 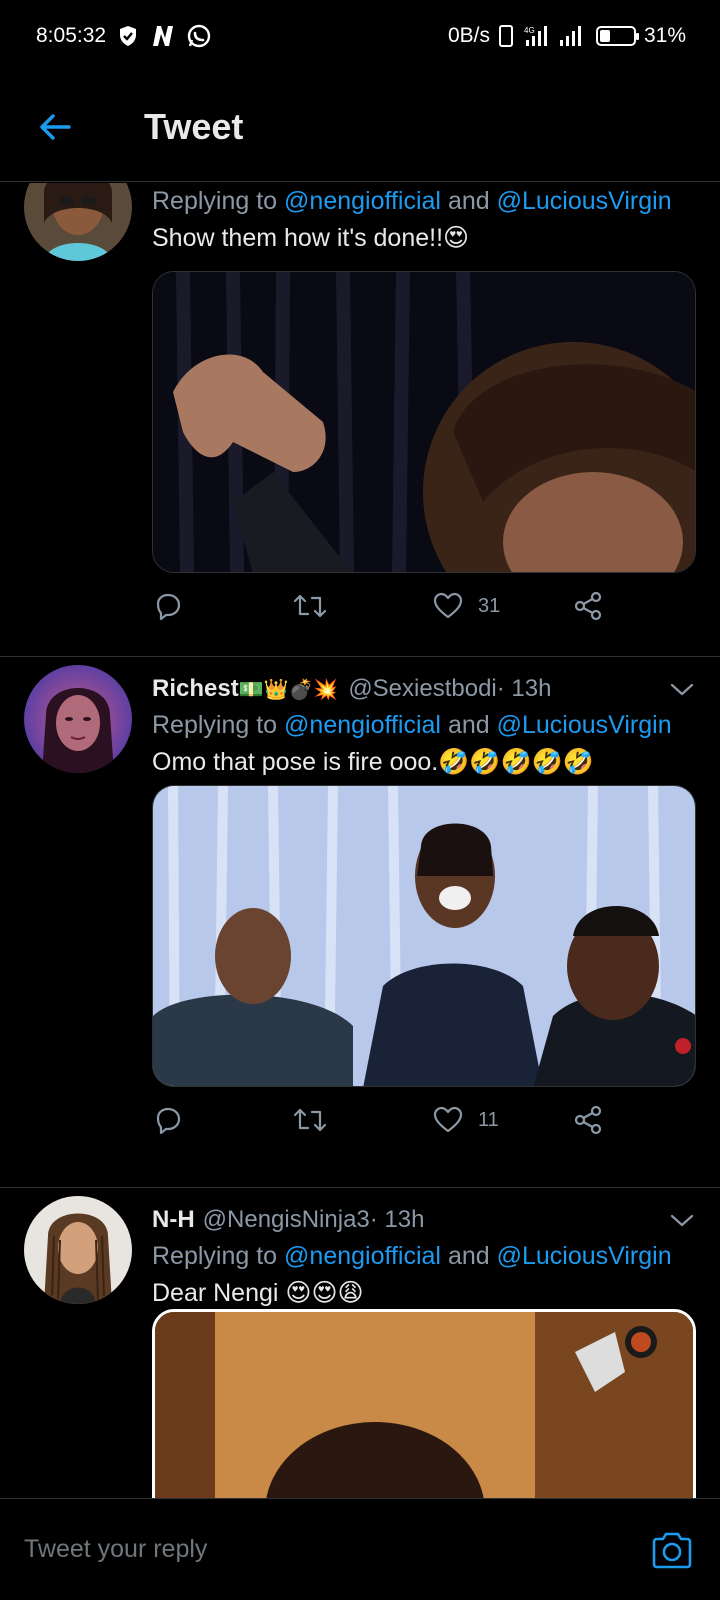 What do you see at coordinates (489, 605) in the screenshot?
I see `like-count: 31` at bounding box center [489, 605].